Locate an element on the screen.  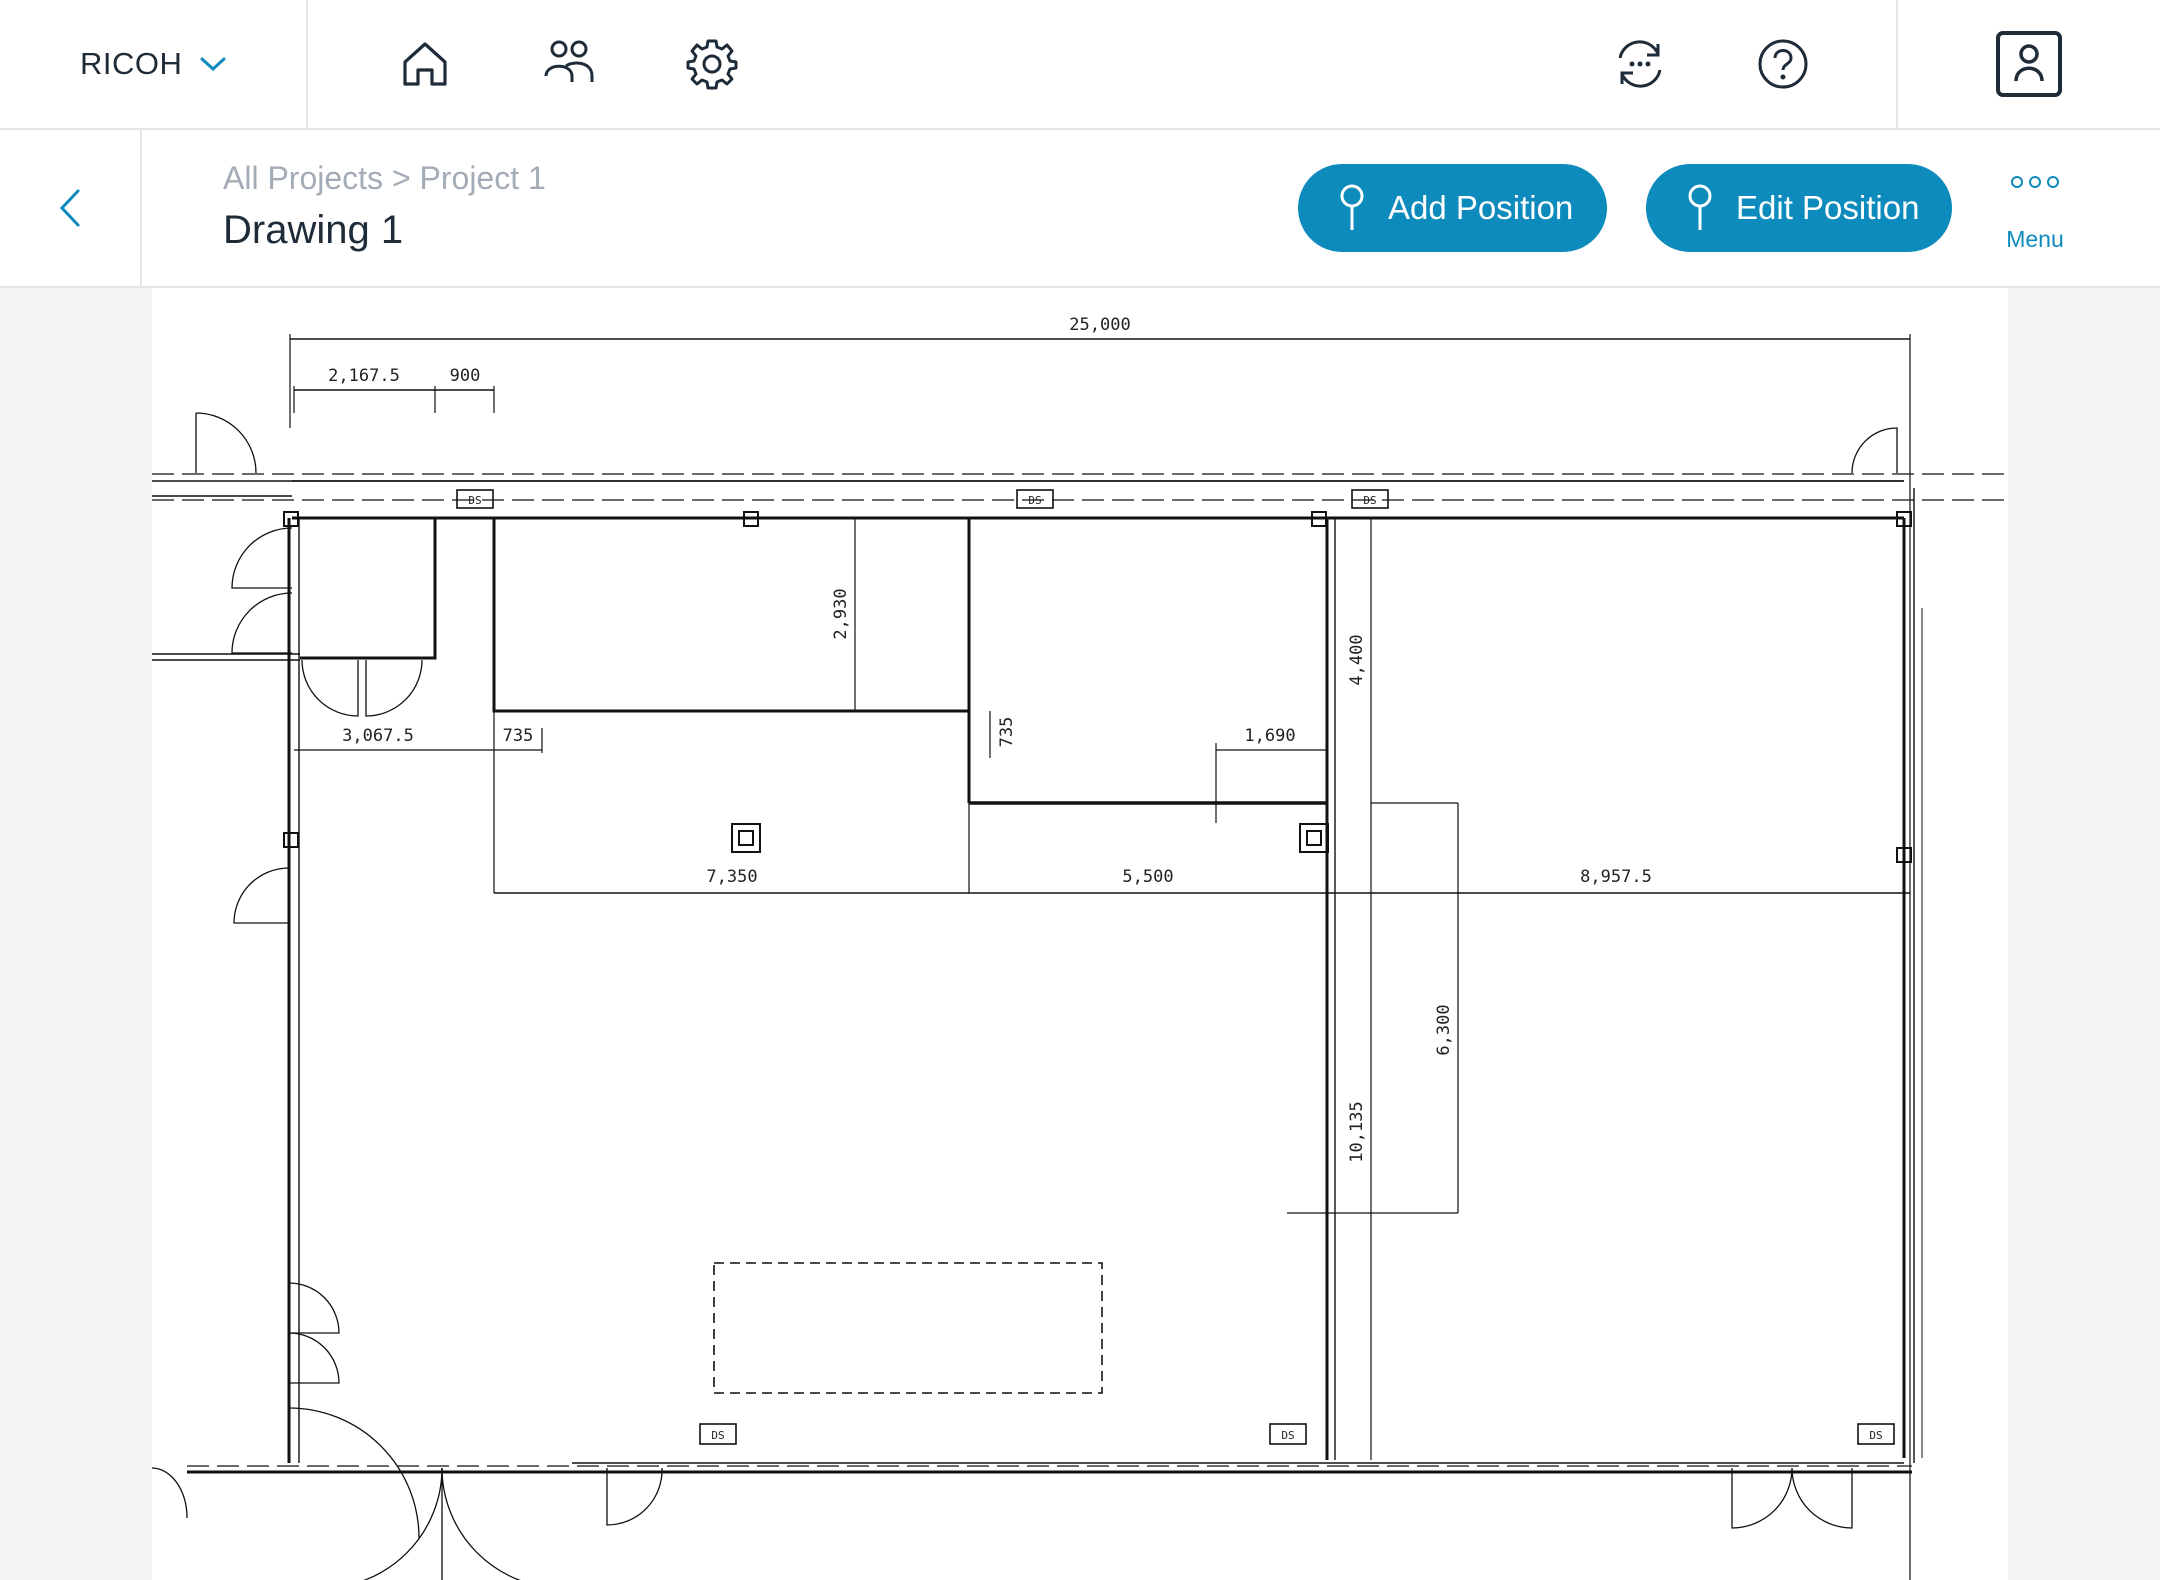
dim-label: 900 is located at coordinates (465, 376).